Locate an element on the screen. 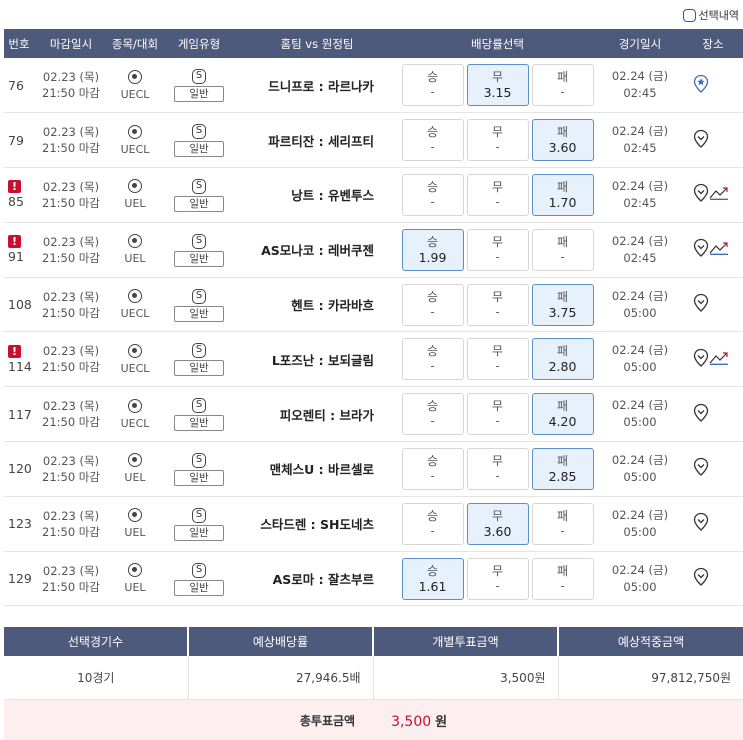 Image resolution: width=743 pixels, height=740 pixels. match-number-text: 123 is located at coordinates (20, 524).